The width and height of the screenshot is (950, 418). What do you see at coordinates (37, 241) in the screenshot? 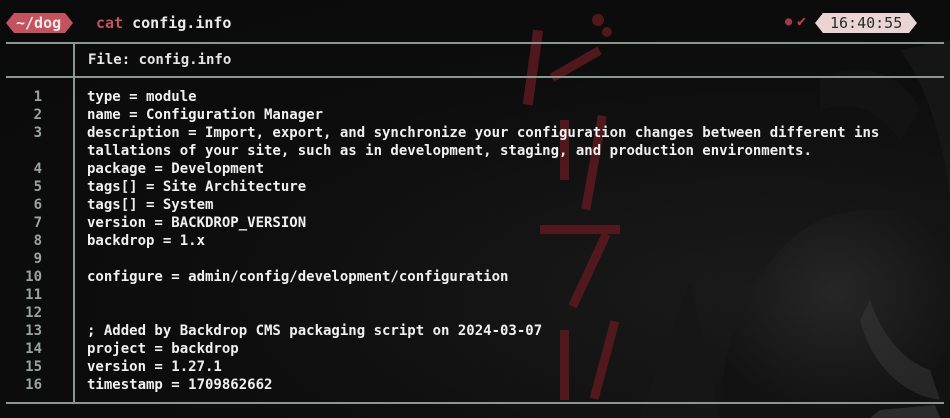
I see `line-number: 8` at bounding box center [37, 241].